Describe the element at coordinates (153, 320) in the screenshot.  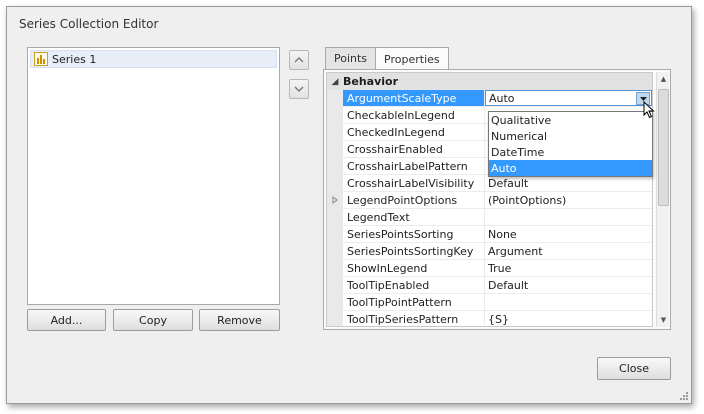
I see `copy-button: Copy` at that location.